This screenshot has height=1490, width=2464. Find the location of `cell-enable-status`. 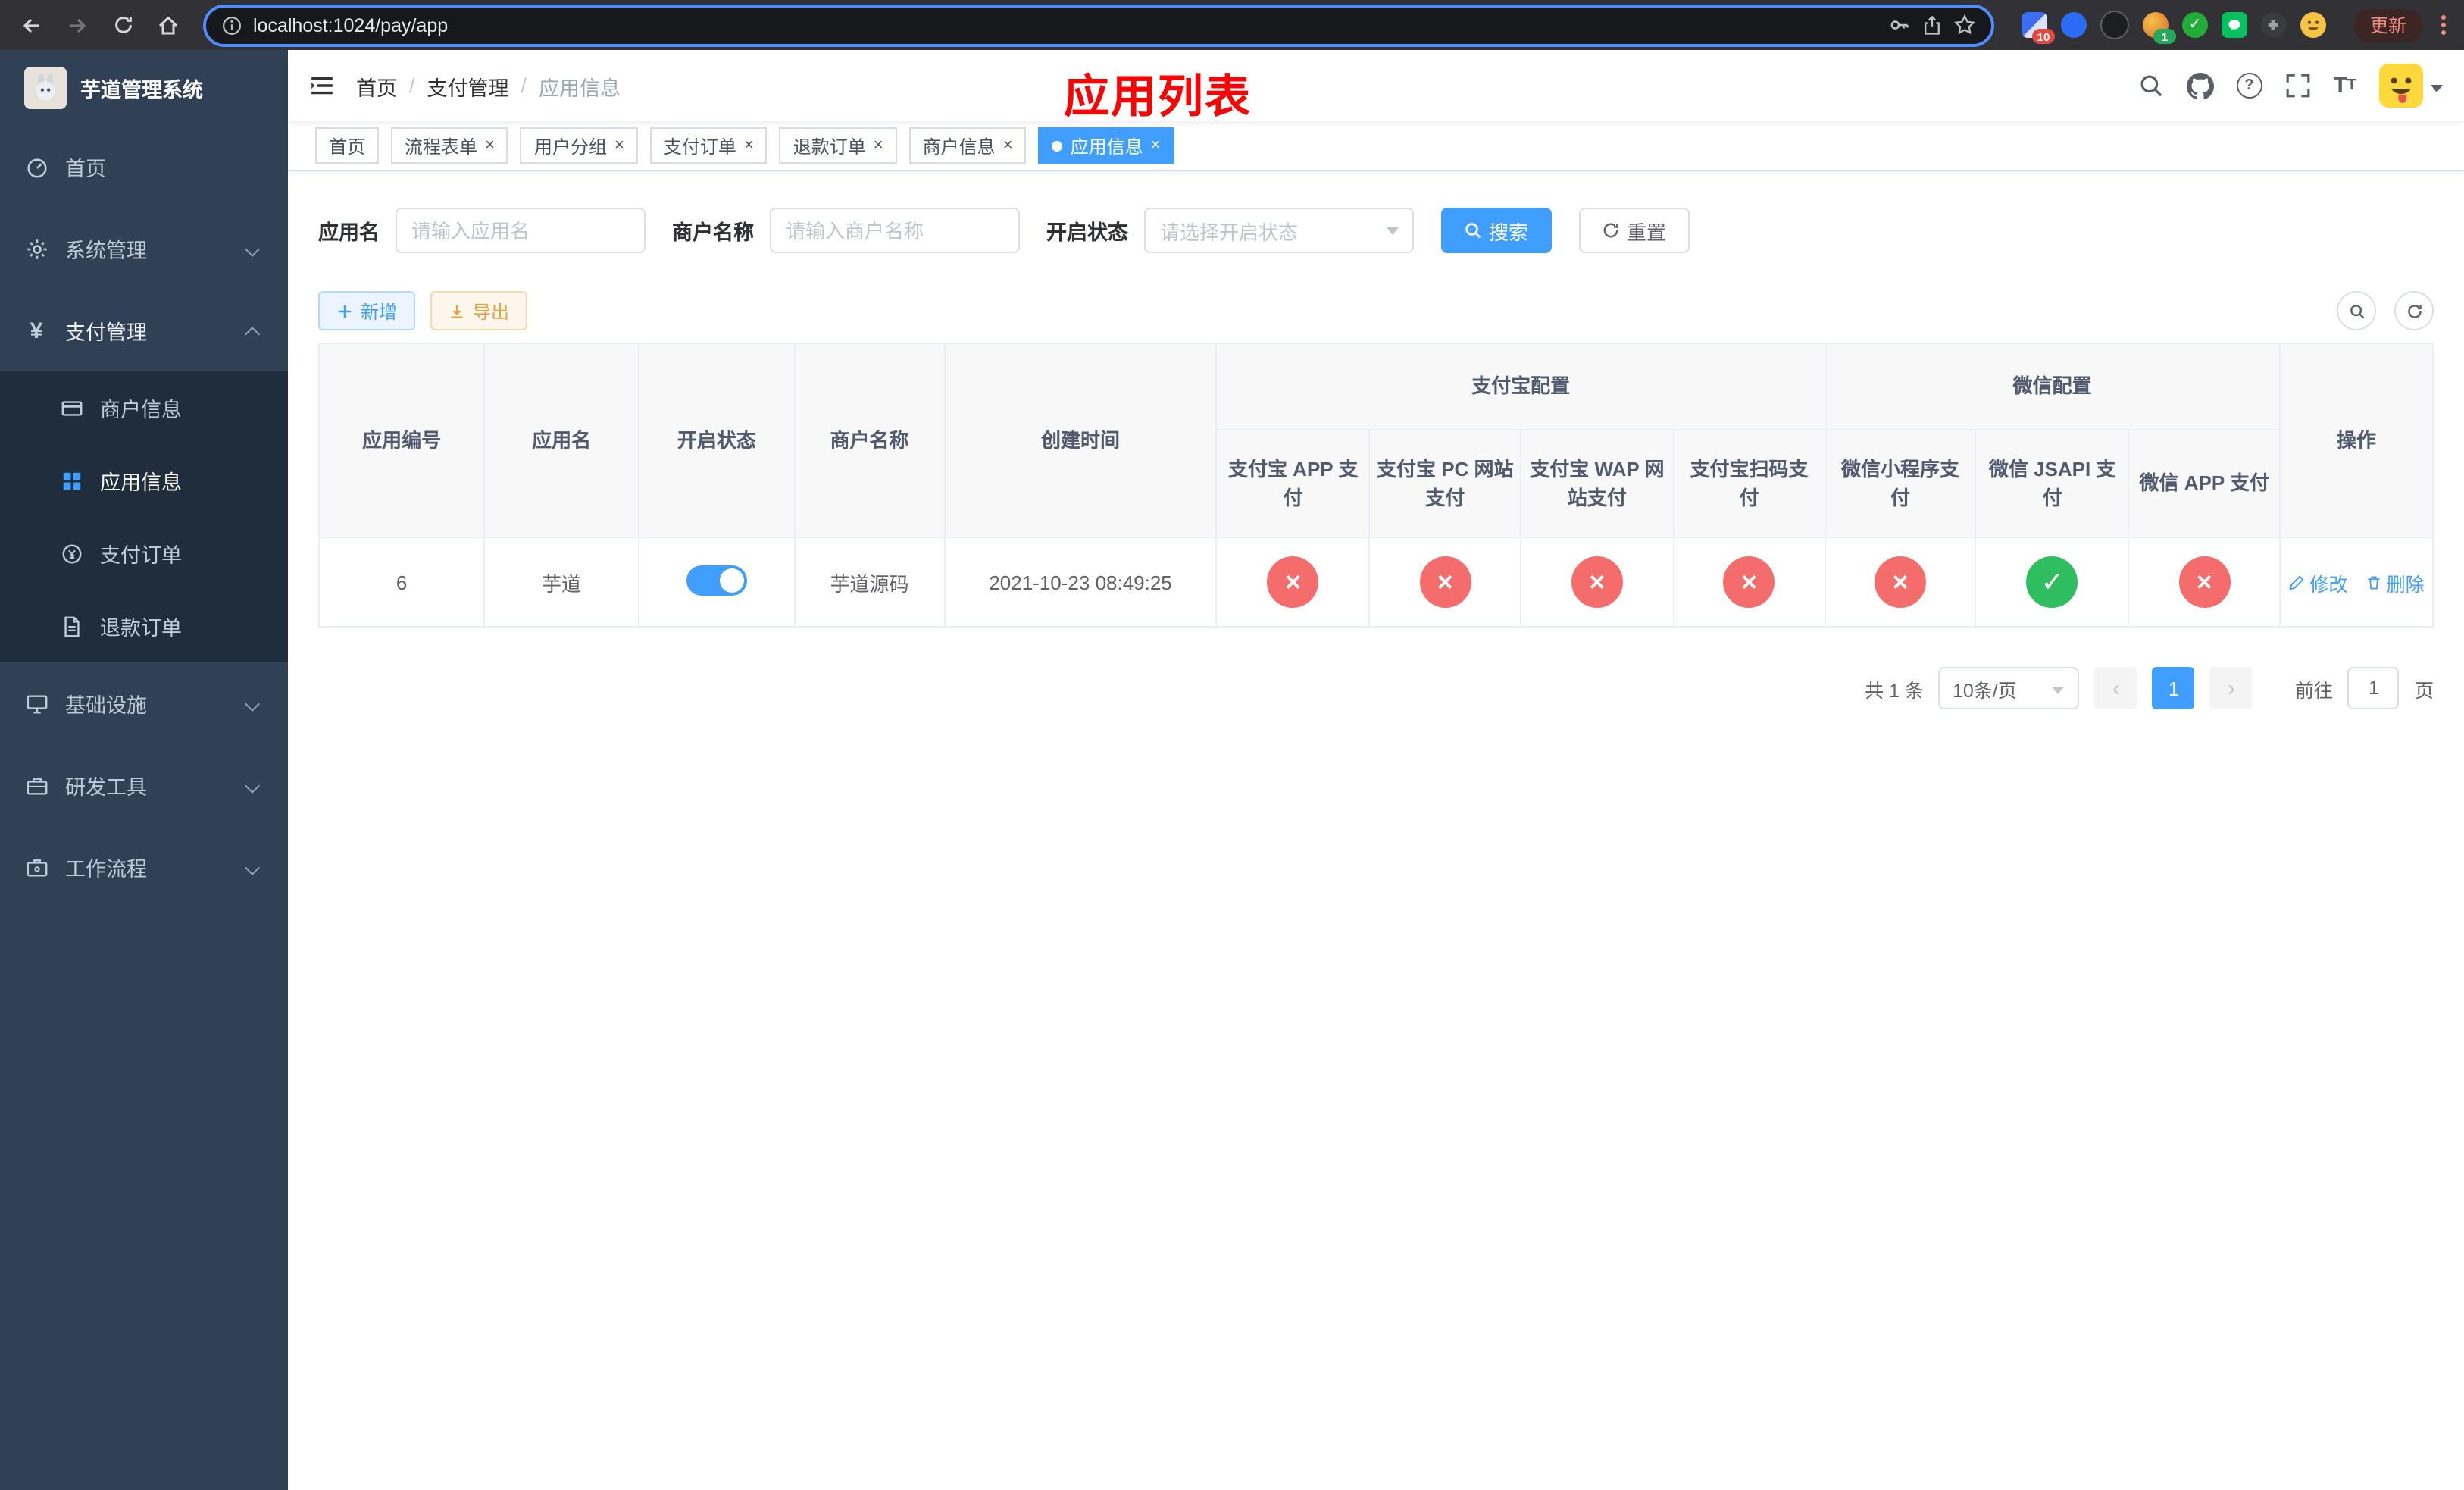

cell-enable-status is located at coordinates (717, 582).